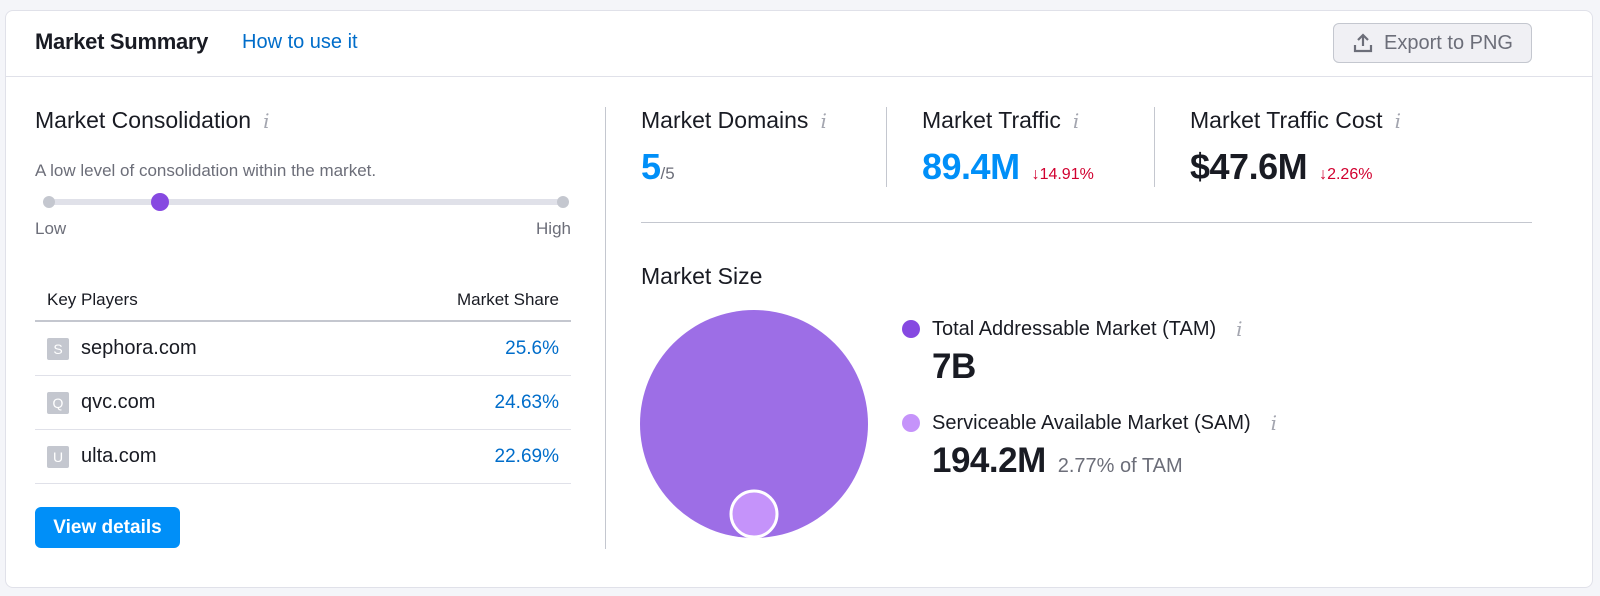 This screenshot has width=1600, height=596. Describe the element at coordinates (1448, 42) in the screenshot. I see `export-button-label: Export to PNG` at that location.